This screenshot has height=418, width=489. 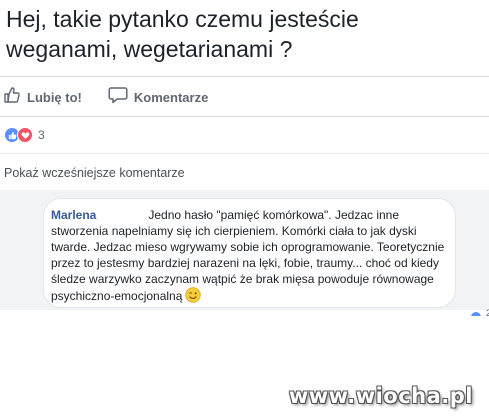 I want to click on wink-smiley-icon, so click(x=193, y=297).